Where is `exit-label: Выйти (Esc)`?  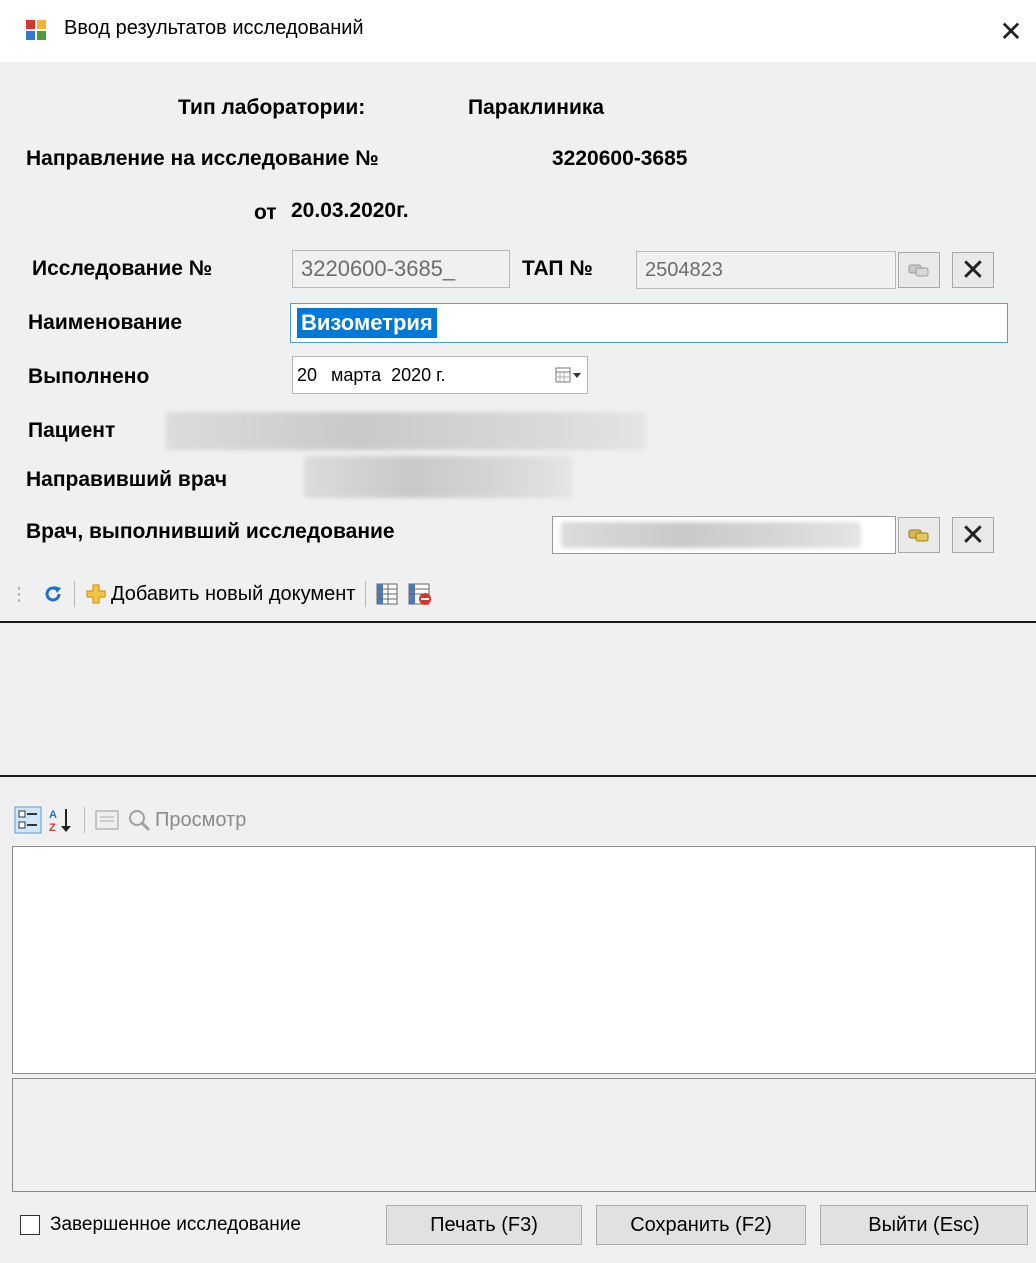
exit-label: Выйти (Esc) is located at coordinates (924, 1224).